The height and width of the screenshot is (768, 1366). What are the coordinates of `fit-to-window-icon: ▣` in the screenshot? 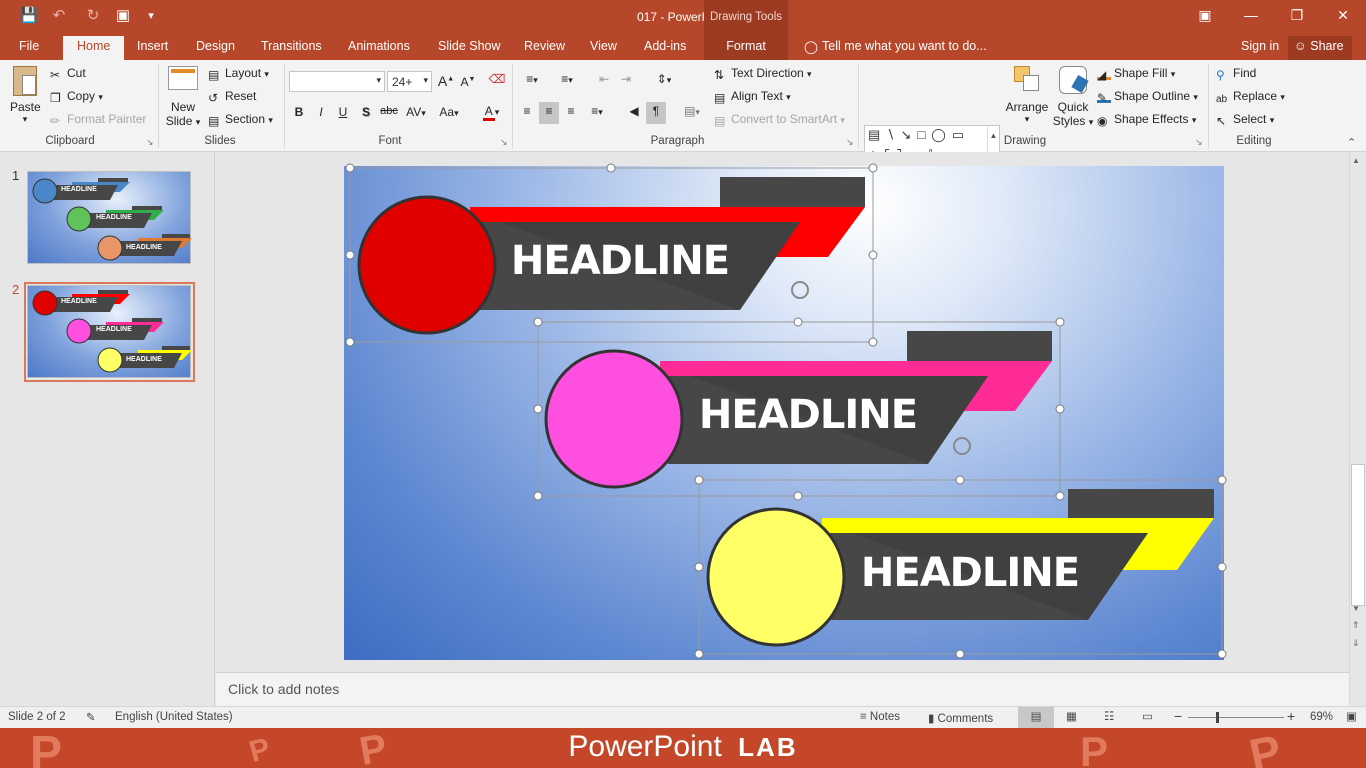 It's located at (1351, 716).